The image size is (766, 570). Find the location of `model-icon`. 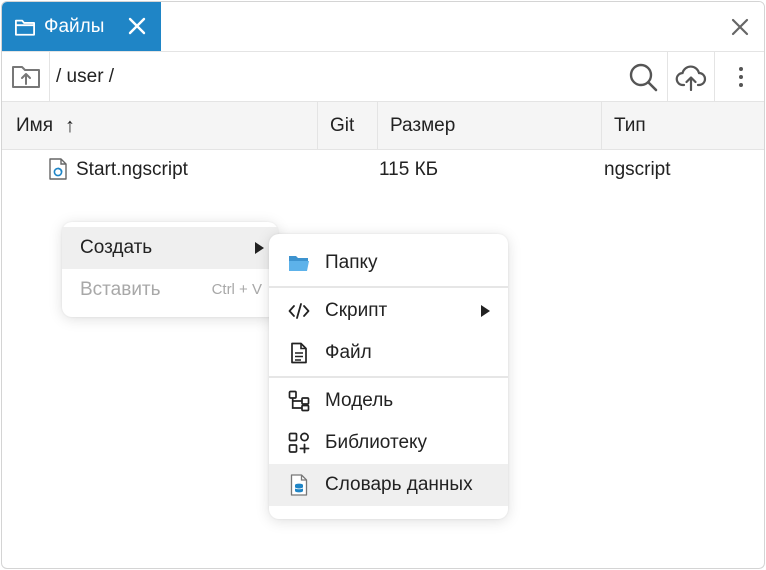

model-icon is located at coordinates (299, 401).